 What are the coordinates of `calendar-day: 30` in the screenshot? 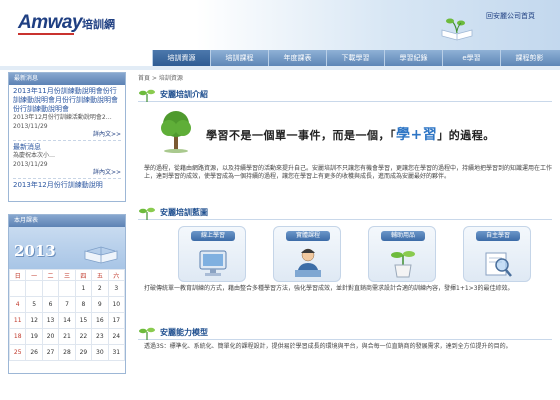 It's located at (100, 352).